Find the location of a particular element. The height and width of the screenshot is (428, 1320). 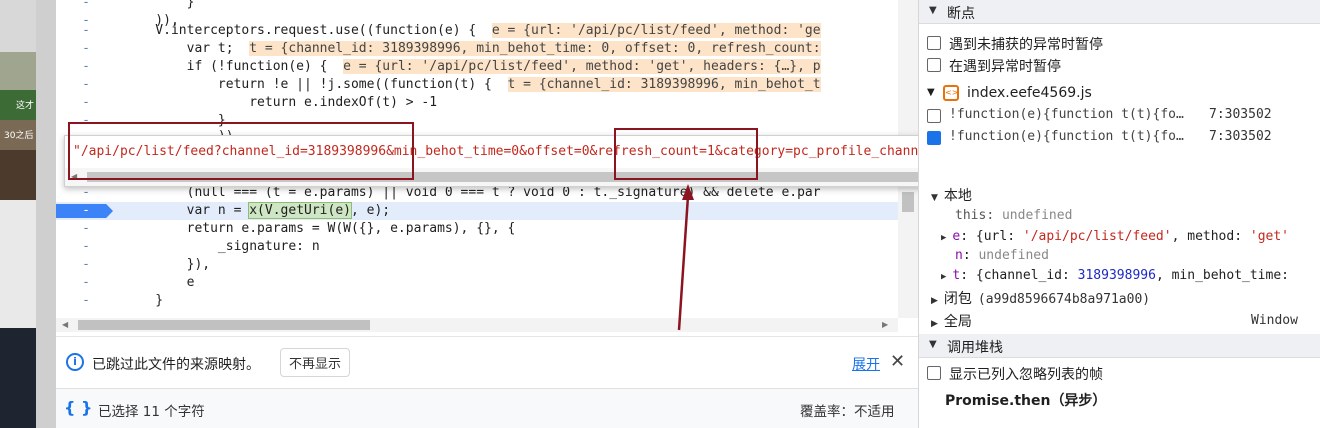

close-icon: ✕ is located at coordinates (897, 361).